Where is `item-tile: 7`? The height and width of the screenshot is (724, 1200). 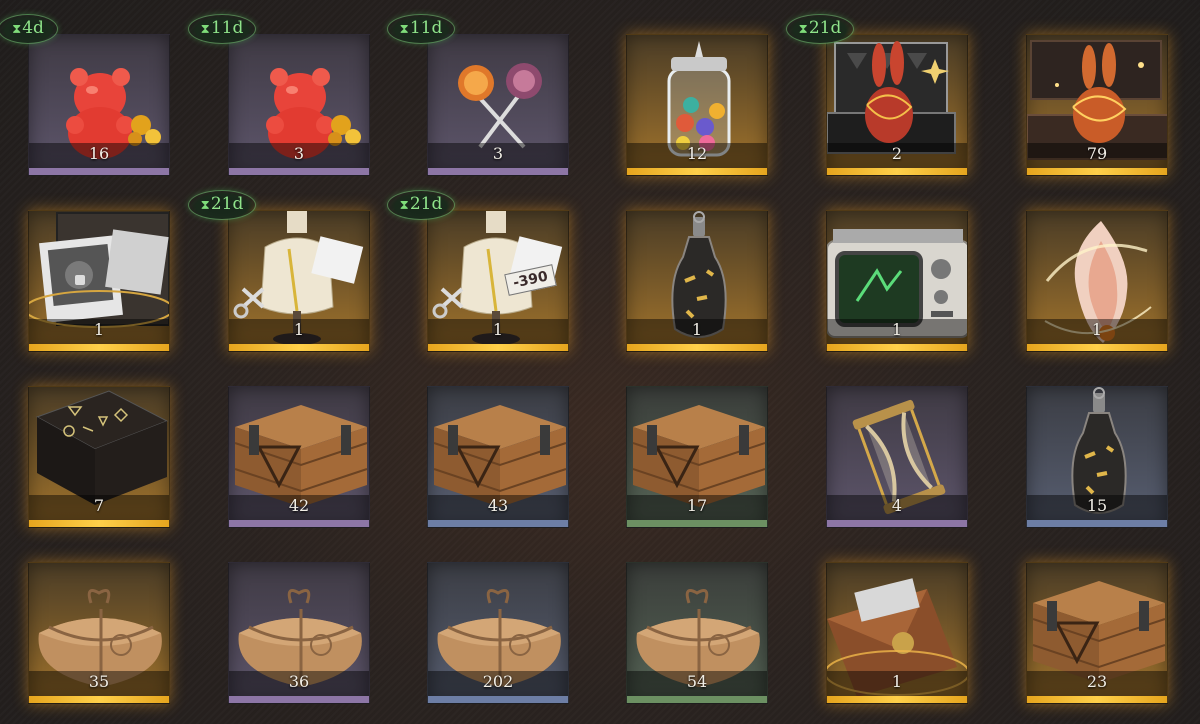
item-tile: 7 is located at coordinates (99, 457).